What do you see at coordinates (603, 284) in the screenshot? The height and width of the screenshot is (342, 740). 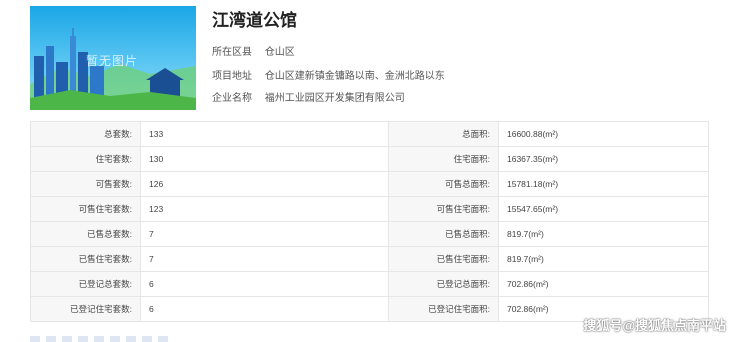 I see `registered-area-value: 702.86(m²)` at bounding box center [603, 284].